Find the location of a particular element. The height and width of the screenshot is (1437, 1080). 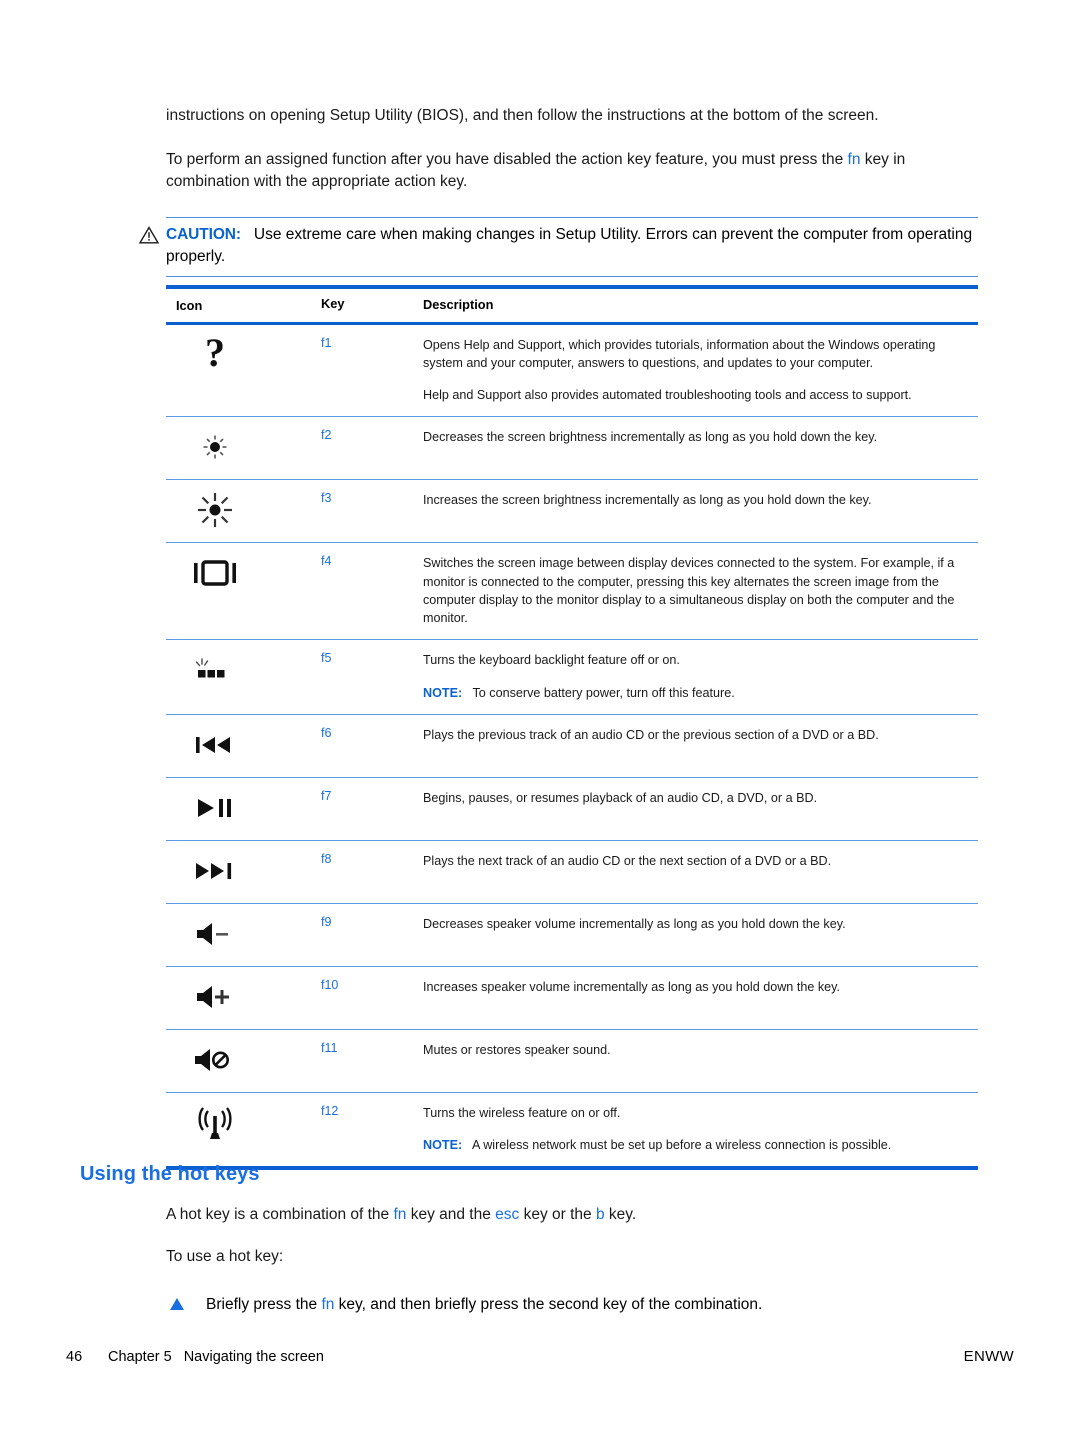

triangle-bullet-icon is located at coordinates (177, 1304).